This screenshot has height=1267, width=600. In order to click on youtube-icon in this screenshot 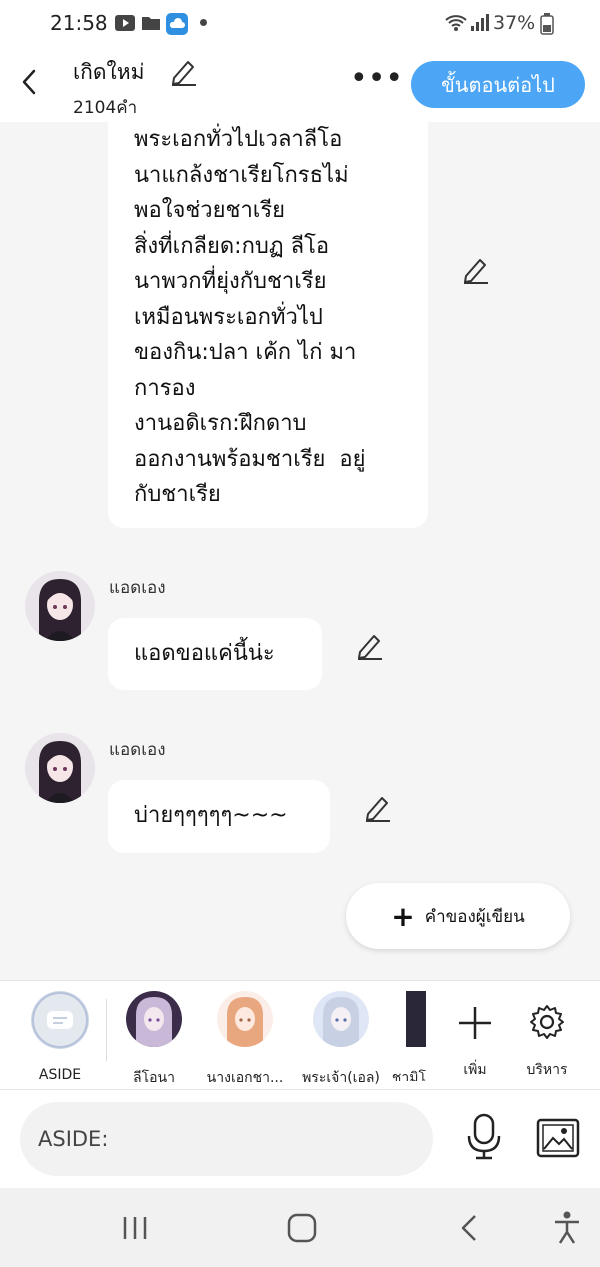, I will do `click(125, 23)`.